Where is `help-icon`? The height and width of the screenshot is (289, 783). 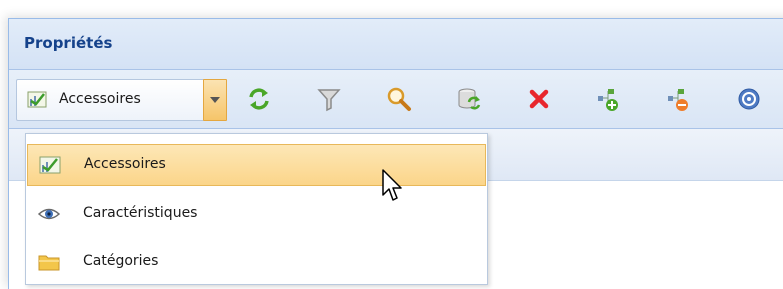 help-icon is located at coordinates (749, 99).